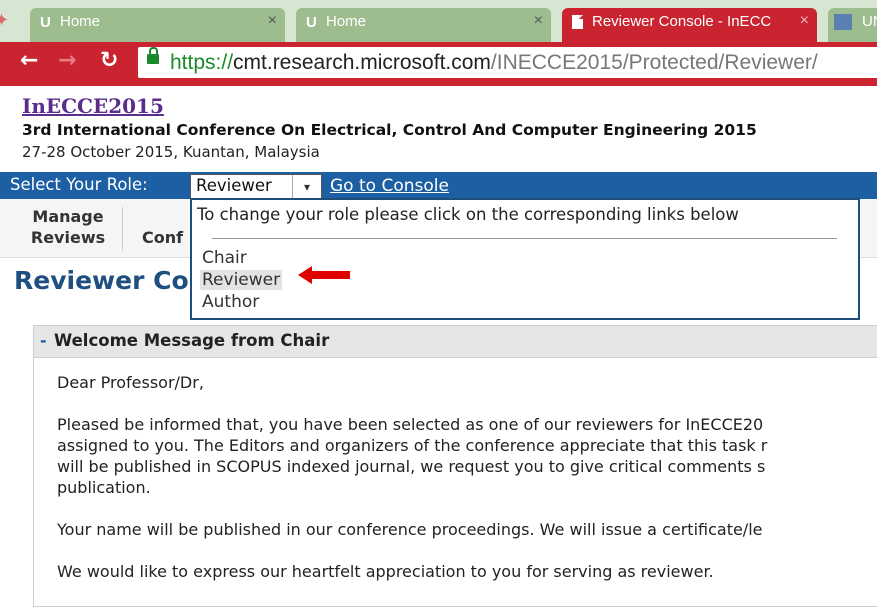 The height and width of the screenshot is (607, 877). Describe the element at coordinates (5, 20) in the screenshot. I see `chrome-logo-icon: ✦` at that location.